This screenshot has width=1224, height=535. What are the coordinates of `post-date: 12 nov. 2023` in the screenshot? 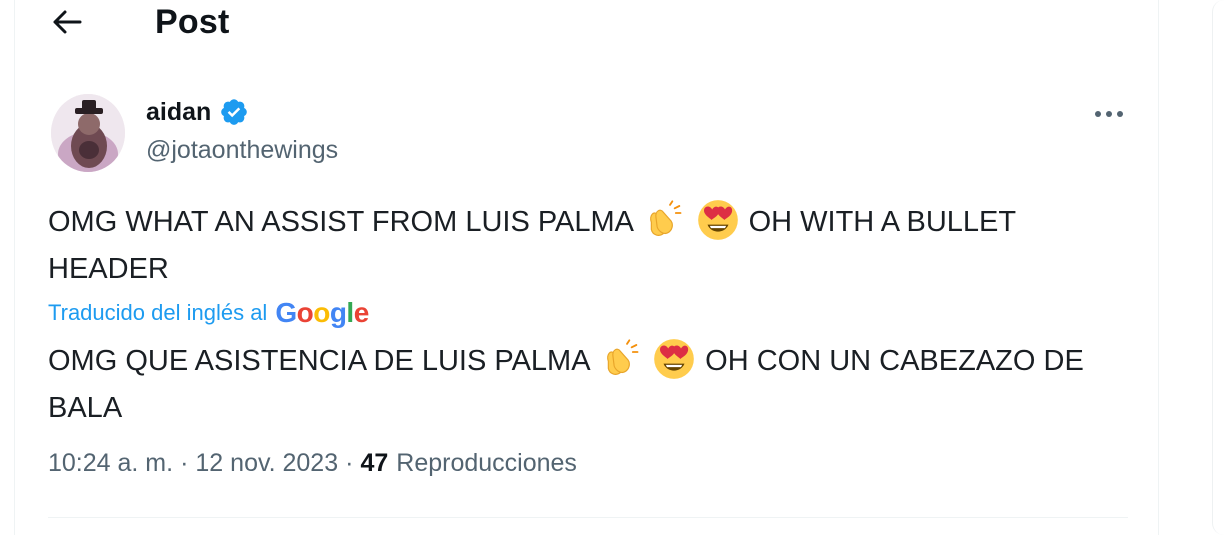 It's located at (266, 463).